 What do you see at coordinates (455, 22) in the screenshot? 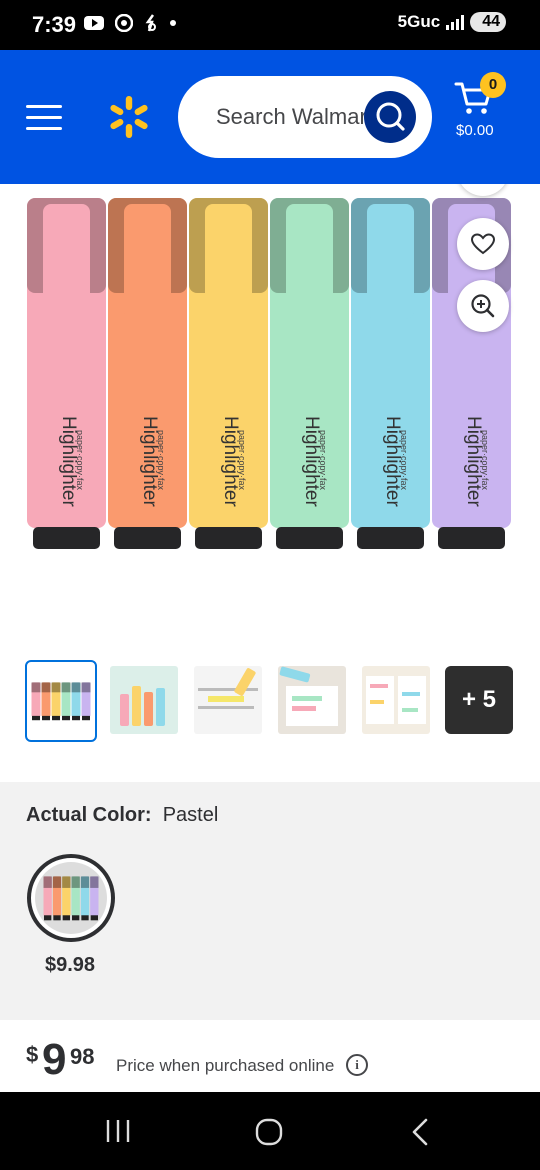
I see `signal-icon` at bounding box center [455, 22].